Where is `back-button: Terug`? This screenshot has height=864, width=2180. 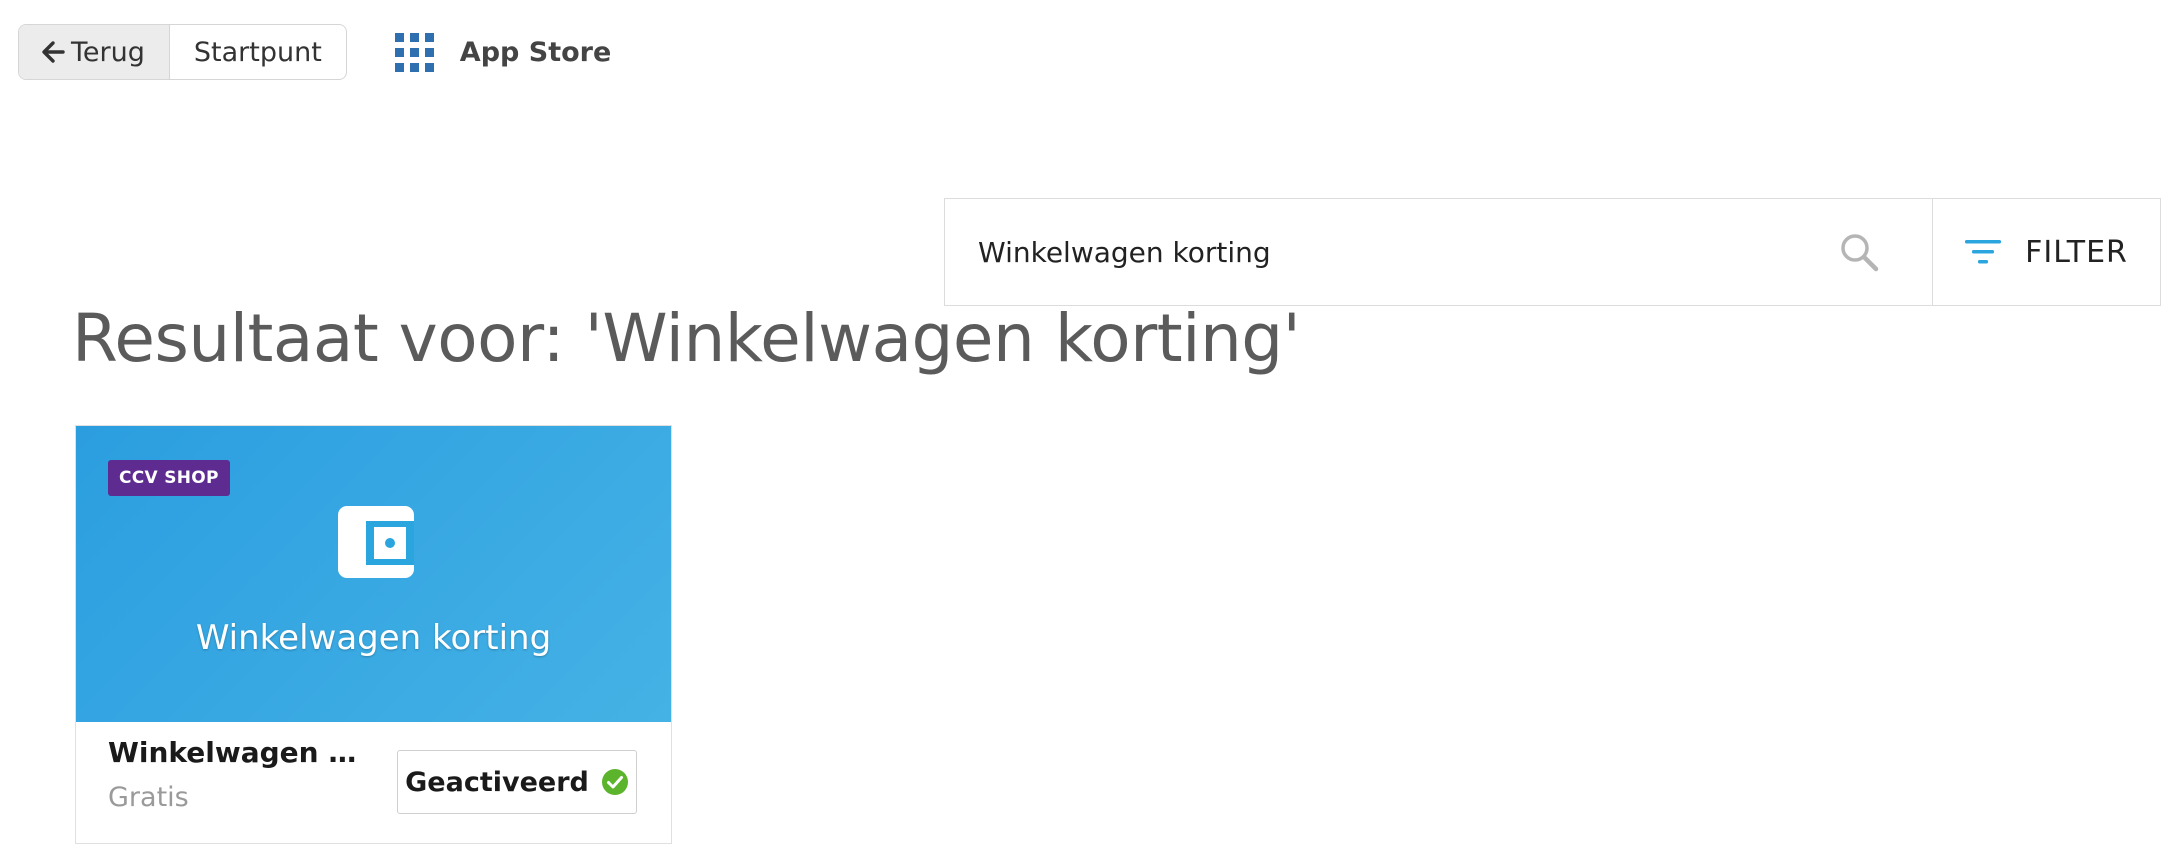 back-button: Terug is located at coordinates (94, 52).